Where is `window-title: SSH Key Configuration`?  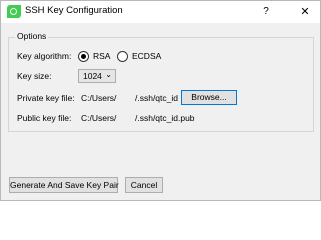 window-title: SSH Key Configuration is located at coordinates (74, 10).